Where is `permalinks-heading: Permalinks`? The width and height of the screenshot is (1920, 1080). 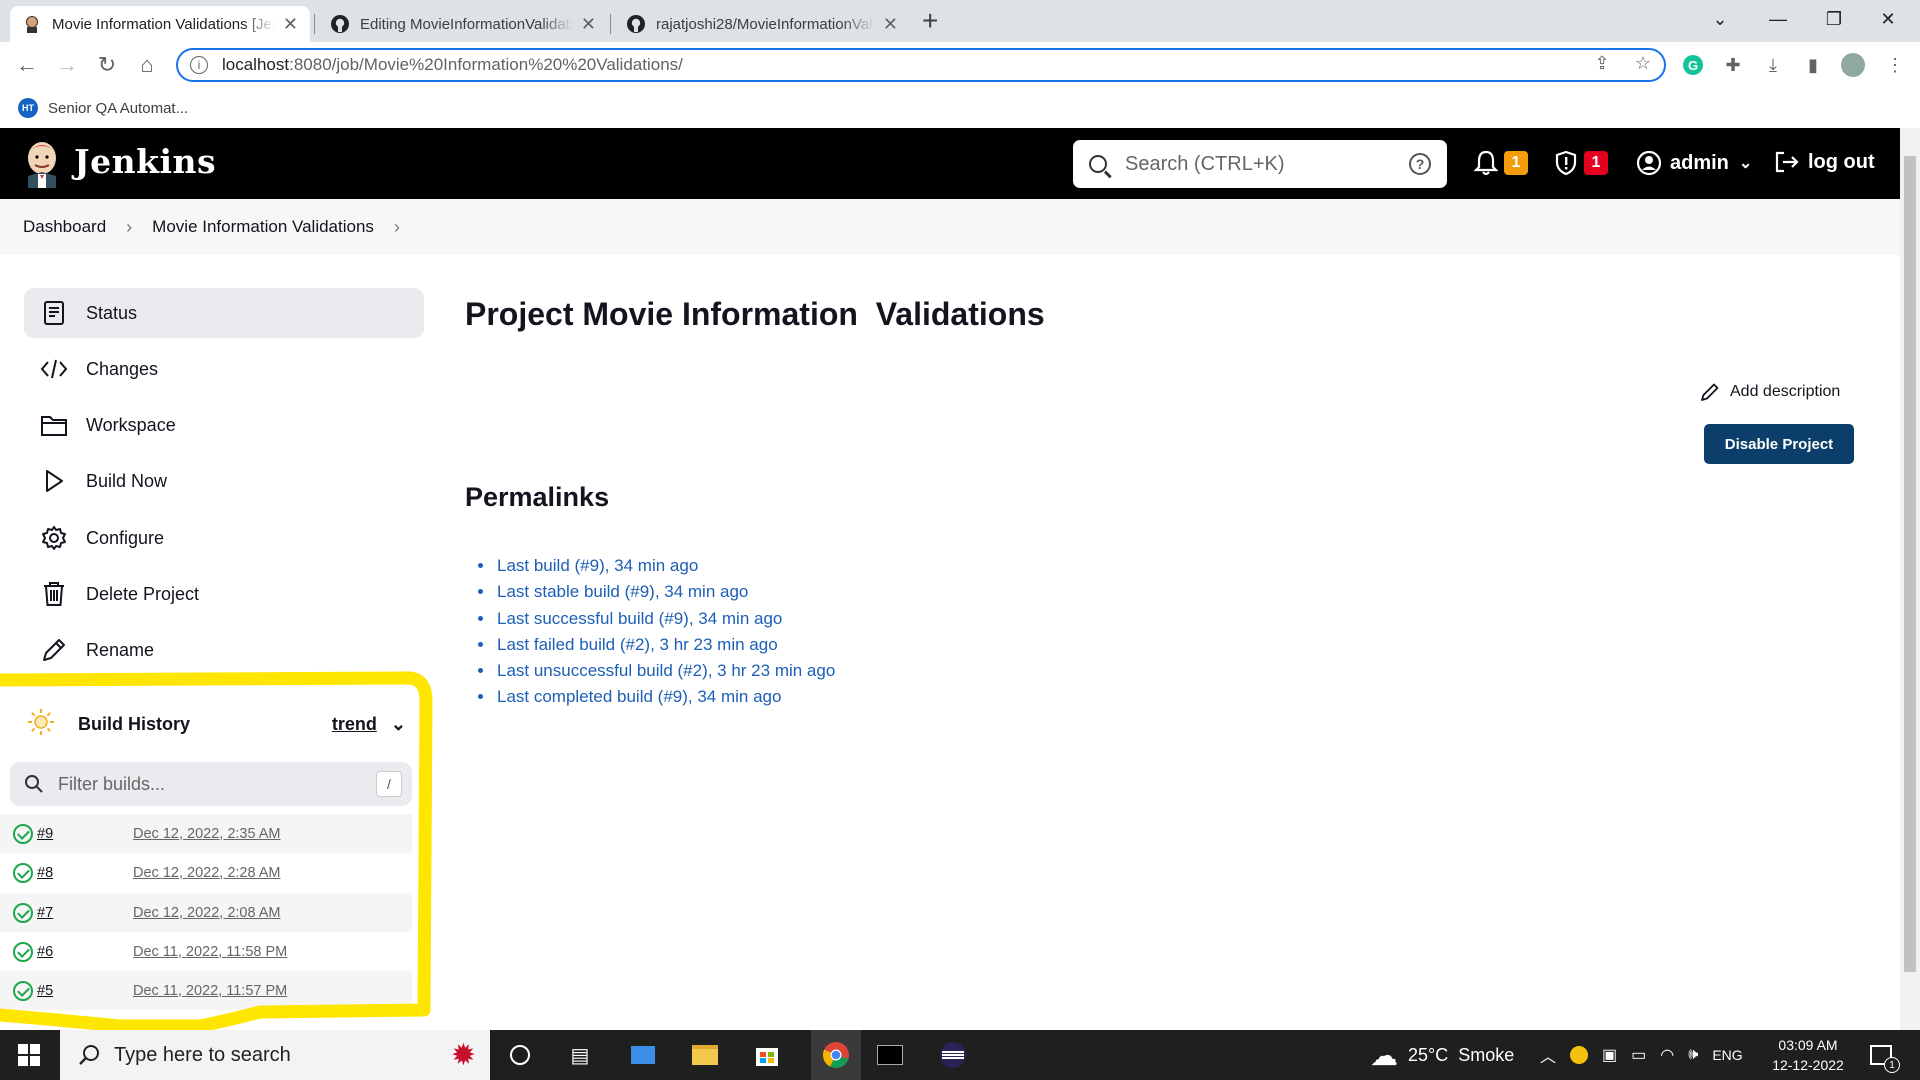 permalinks-heading: Permalinks is located at coordinates (537, 497).